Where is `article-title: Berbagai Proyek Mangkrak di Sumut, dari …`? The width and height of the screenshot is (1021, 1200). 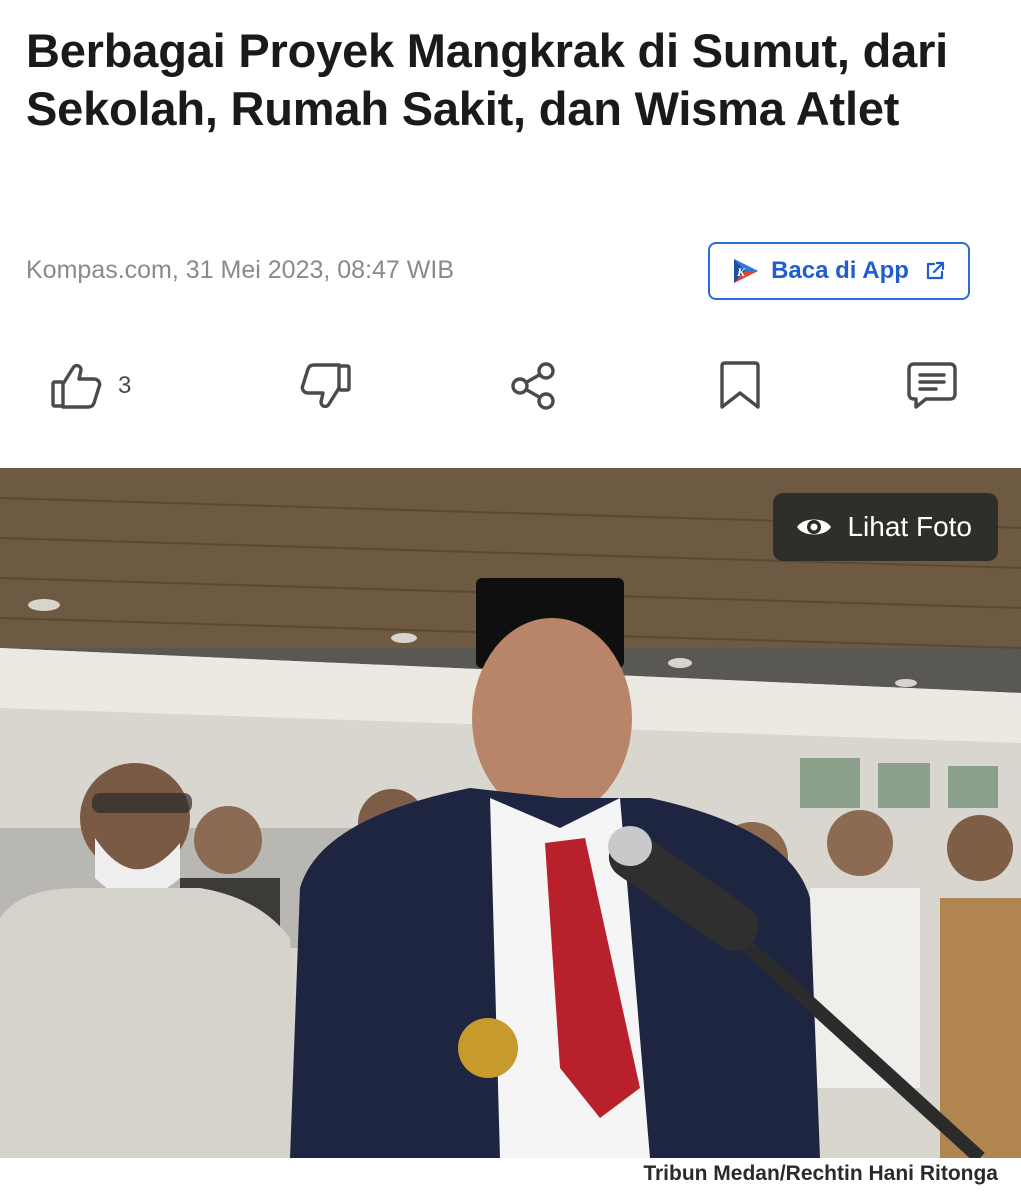 article-title: Berbagai Proyek Mangkrak di Sumut, dari … is located at coordinates (487, 79).